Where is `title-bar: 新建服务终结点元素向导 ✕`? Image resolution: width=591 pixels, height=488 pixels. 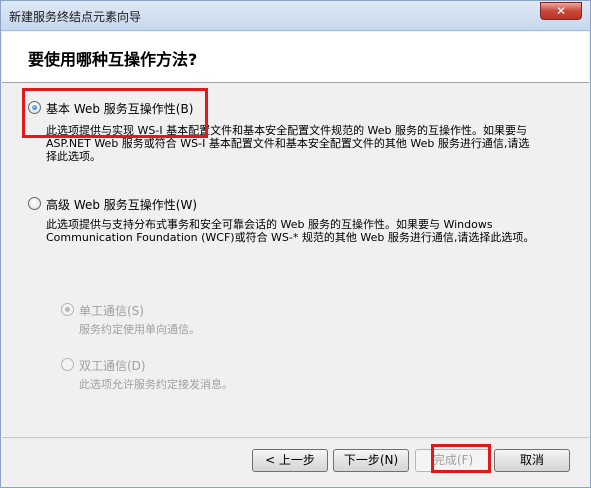
title-bar: 新建服务终结点元素向导 ✕ is located at coordinates (295, 16).